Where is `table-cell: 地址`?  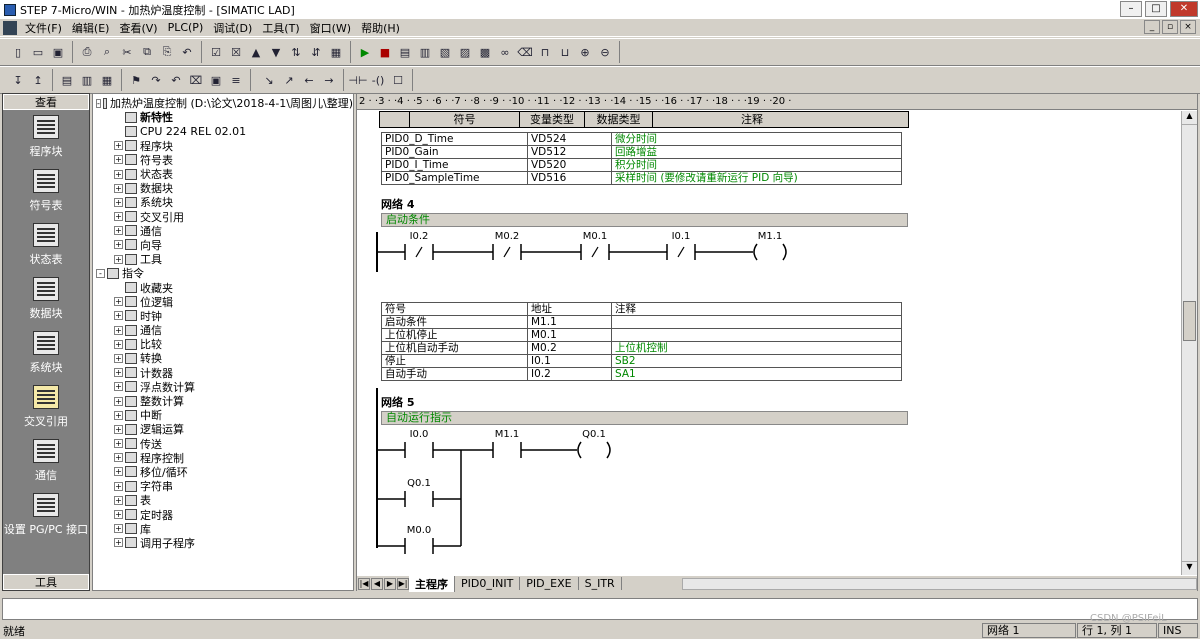
table-cell: 地址 is located at coordinates (569, 309).